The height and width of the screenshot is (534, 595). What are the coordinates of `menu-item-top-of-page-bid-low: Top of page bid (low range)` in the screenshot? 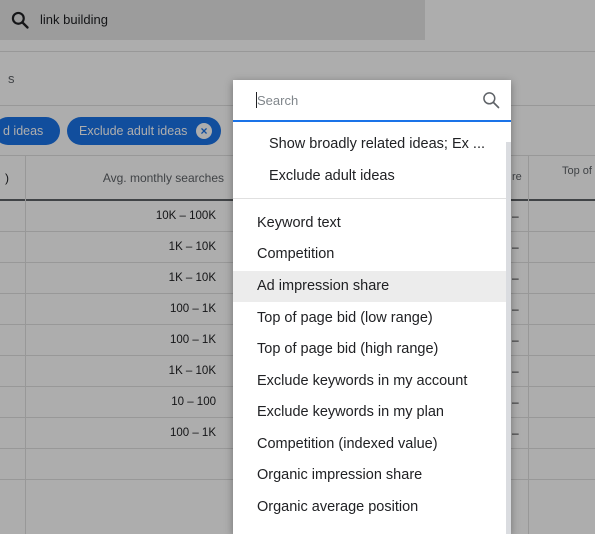 It's located at (372, 318).